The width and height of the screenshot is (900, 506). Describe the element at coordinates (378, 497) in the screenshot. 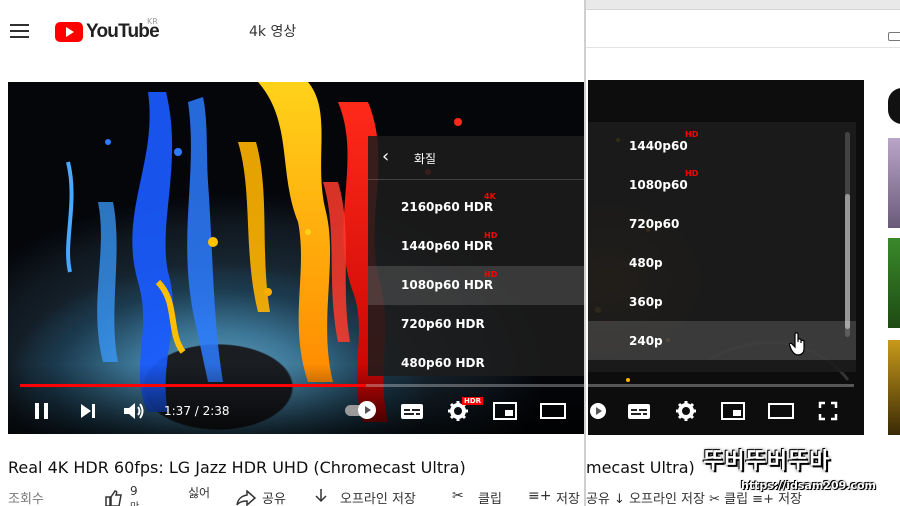

I see `download-button: 오프라인 저장` at that location.